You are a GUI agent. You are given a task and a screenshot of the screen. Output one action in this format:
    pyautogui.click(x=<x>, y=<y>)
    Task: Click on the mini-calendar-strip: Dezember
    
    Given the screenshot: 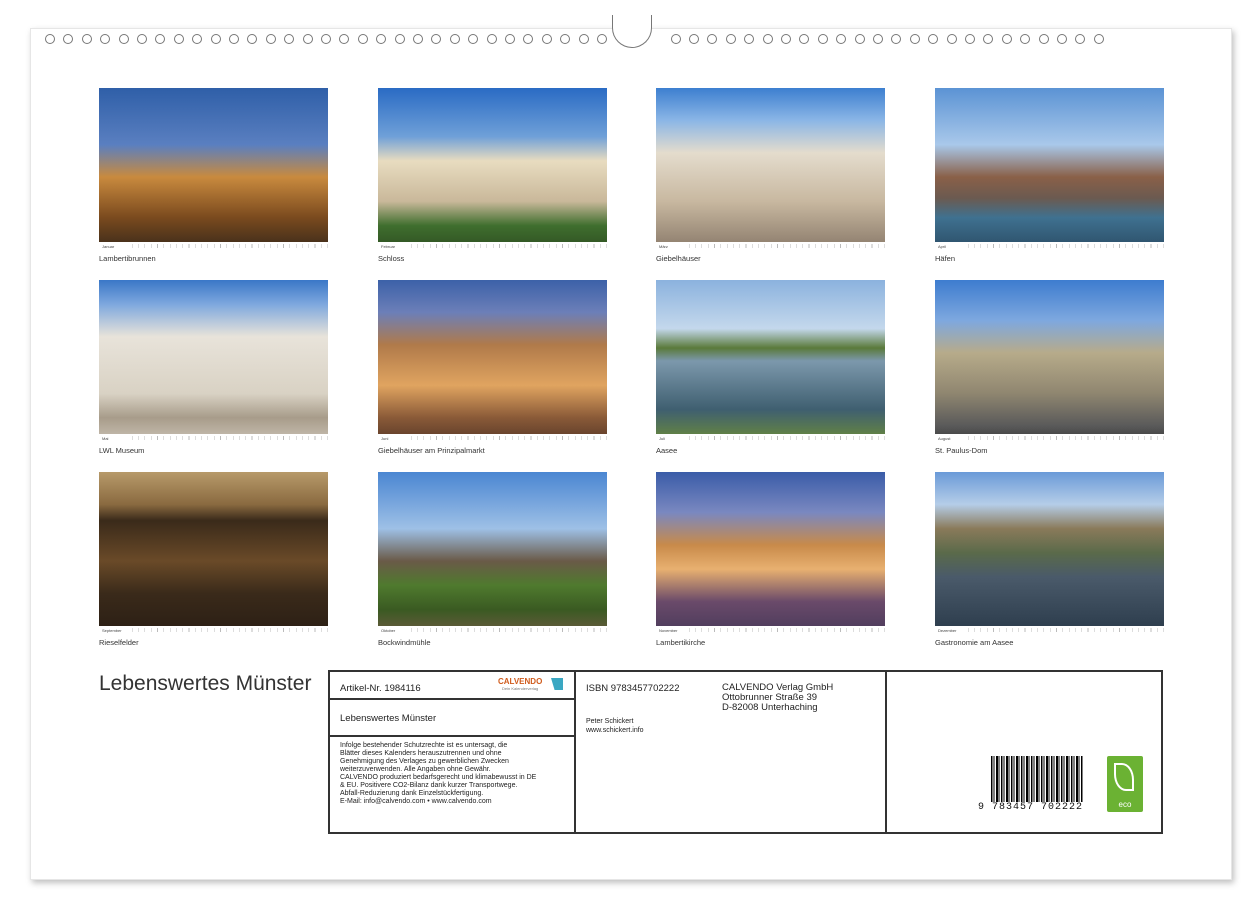 What is the action you would take?
    pyautogui.click(x=1049, y=630)
    